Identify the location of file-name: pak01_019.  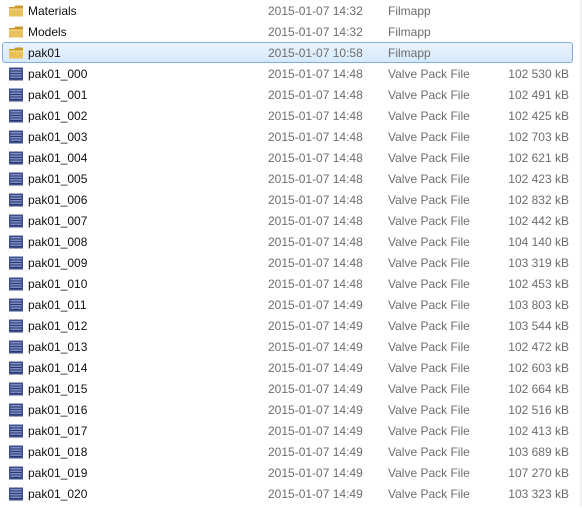
(58, 473).